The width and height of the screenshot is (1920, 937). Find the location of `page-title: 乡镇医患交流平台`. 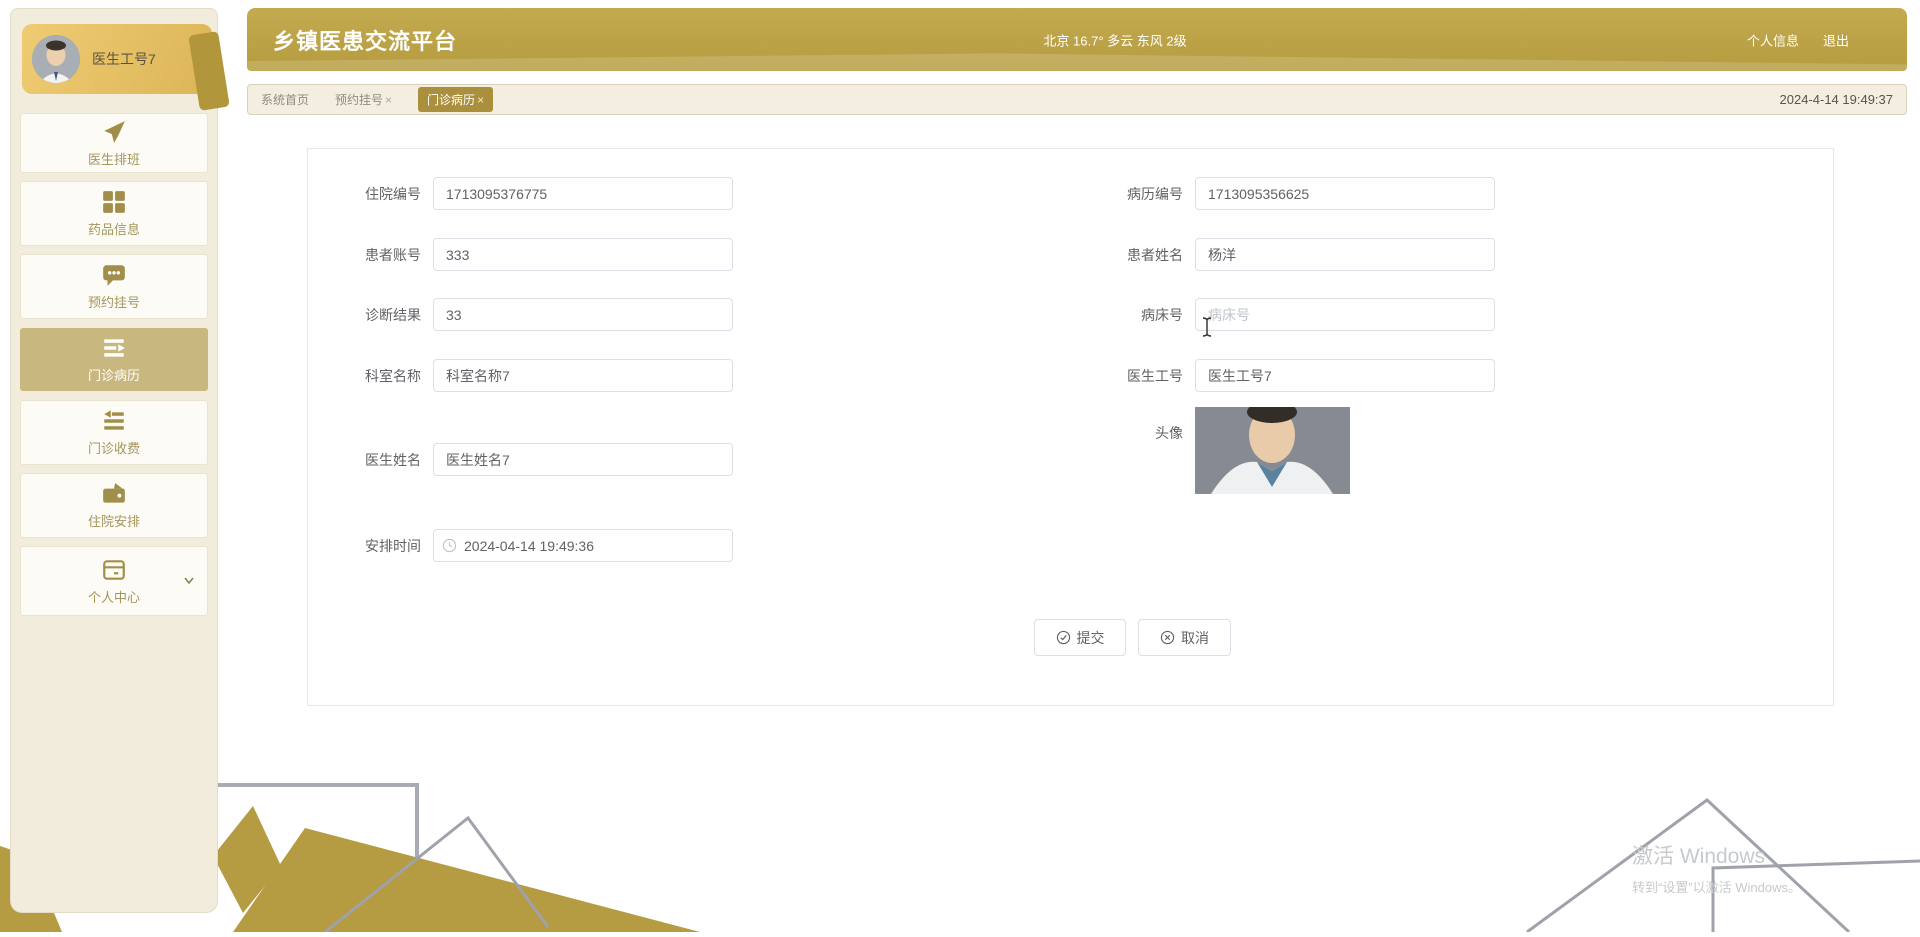

page-title: 乡镇医患交流平台 is located at coordinates (365, 41).